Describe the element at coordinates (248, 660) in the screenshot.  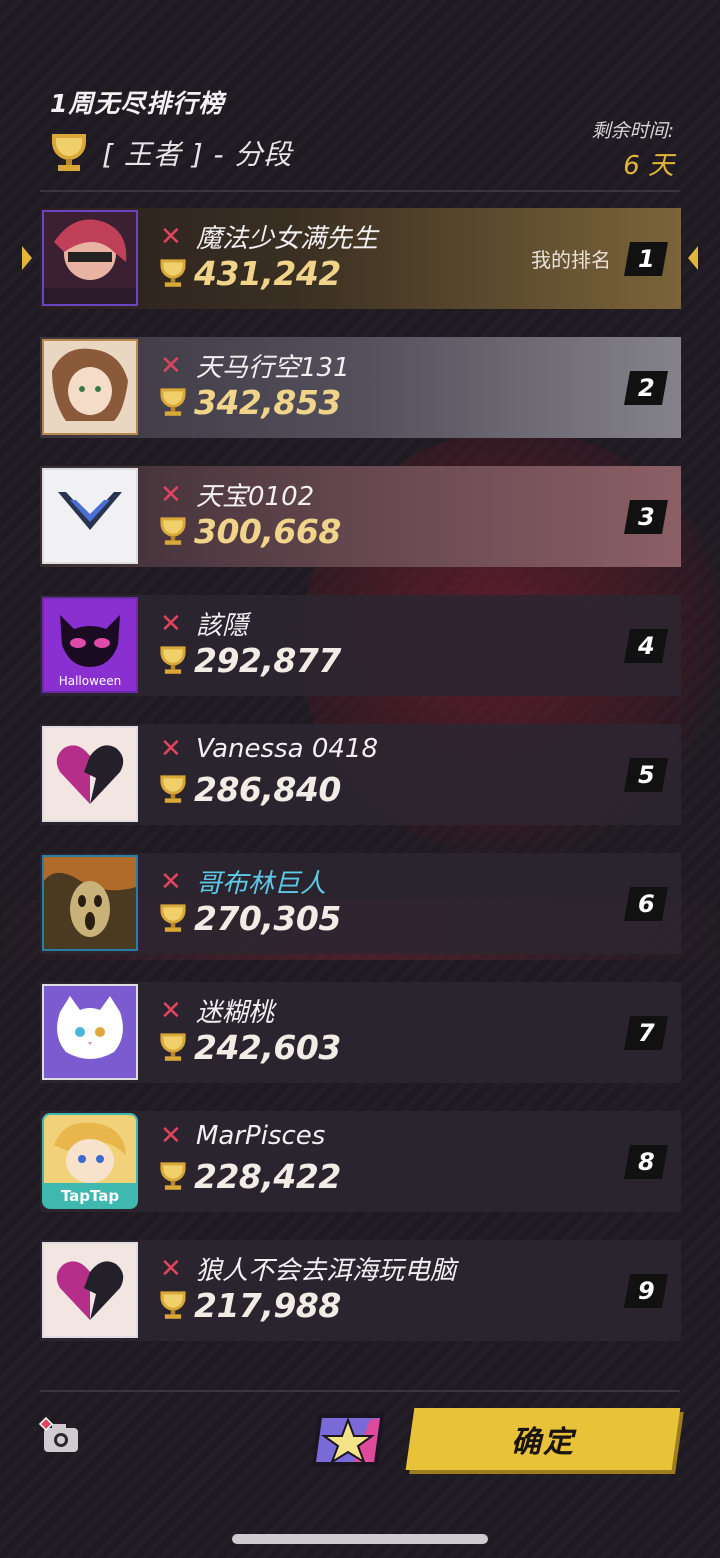
I see `score-line: 292,877` at that location.